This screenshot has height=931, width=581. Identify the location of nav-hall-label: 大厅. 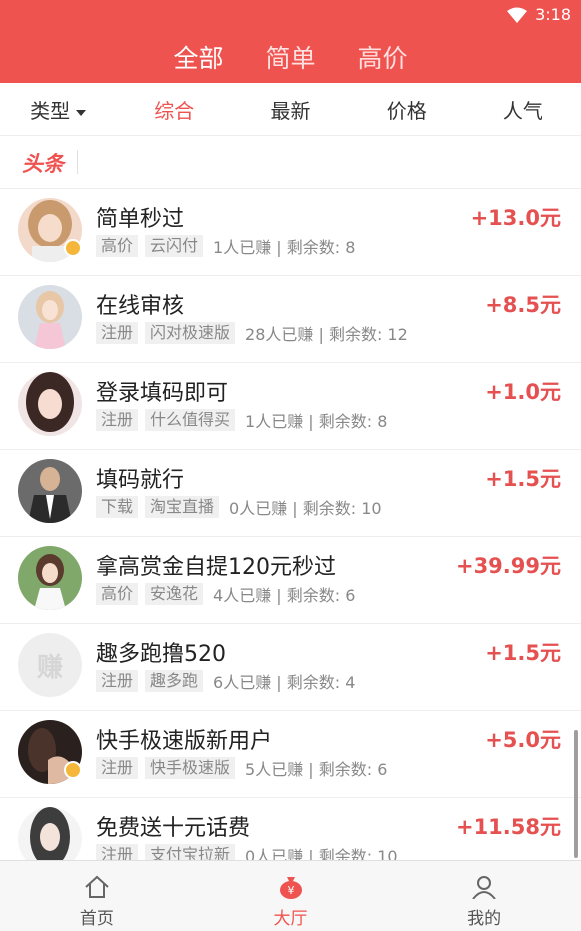
(290, 919).